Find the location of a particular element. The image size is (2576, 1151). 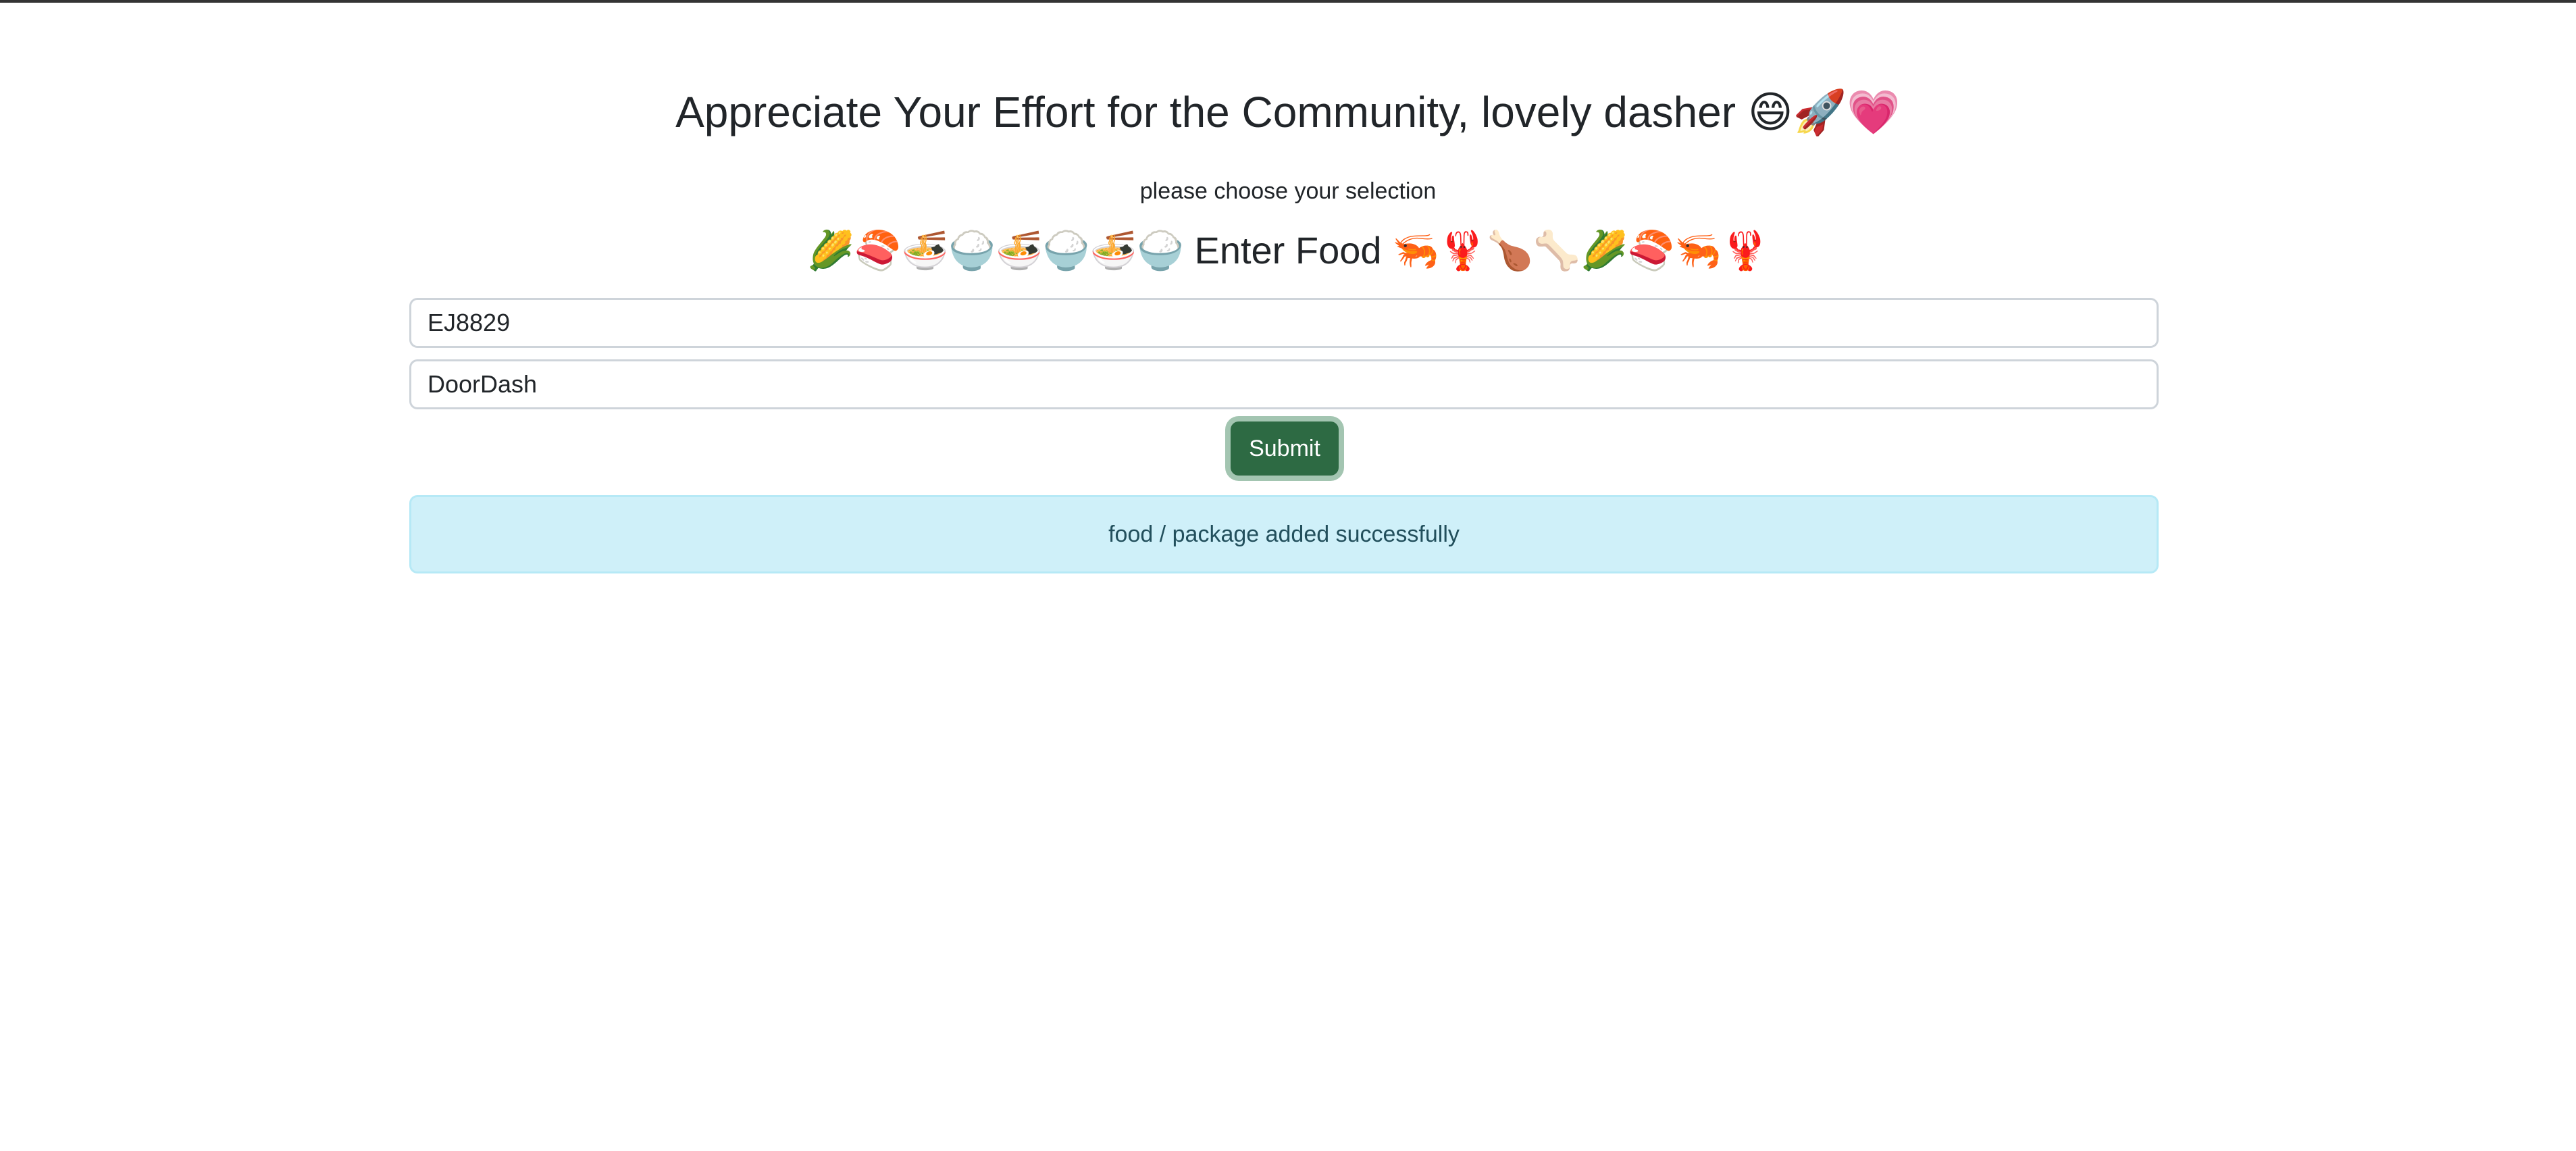

alert-message: food / package added successfully is located at coordinates (1284, 534).